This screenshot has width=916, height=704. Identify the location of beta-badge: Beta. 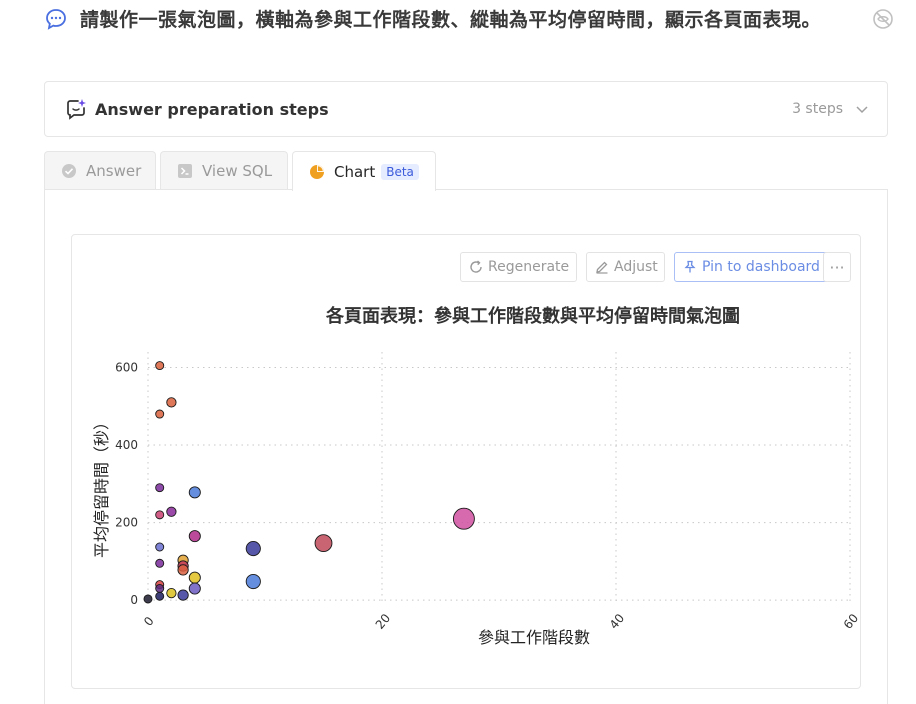
(400, 171).